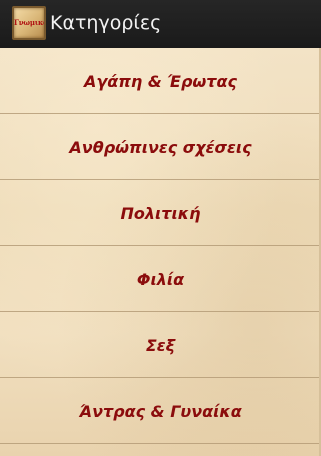 This screenshot has height=456, width=321. I want to click on category-item-relationships: Ανθρώπινες σχέσεις, so click(160, 147).